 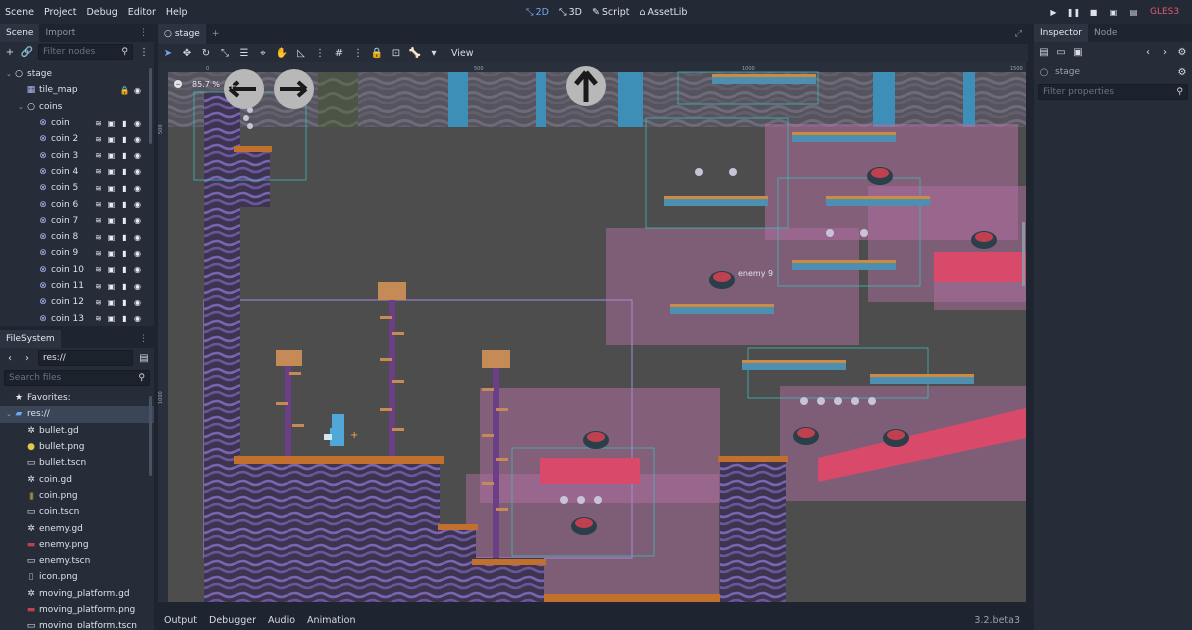 What do you see at coordinates (27, 52) in the screenshot?
I see `instance-scene-icon: 🔗` at bounding box center [27, 52].